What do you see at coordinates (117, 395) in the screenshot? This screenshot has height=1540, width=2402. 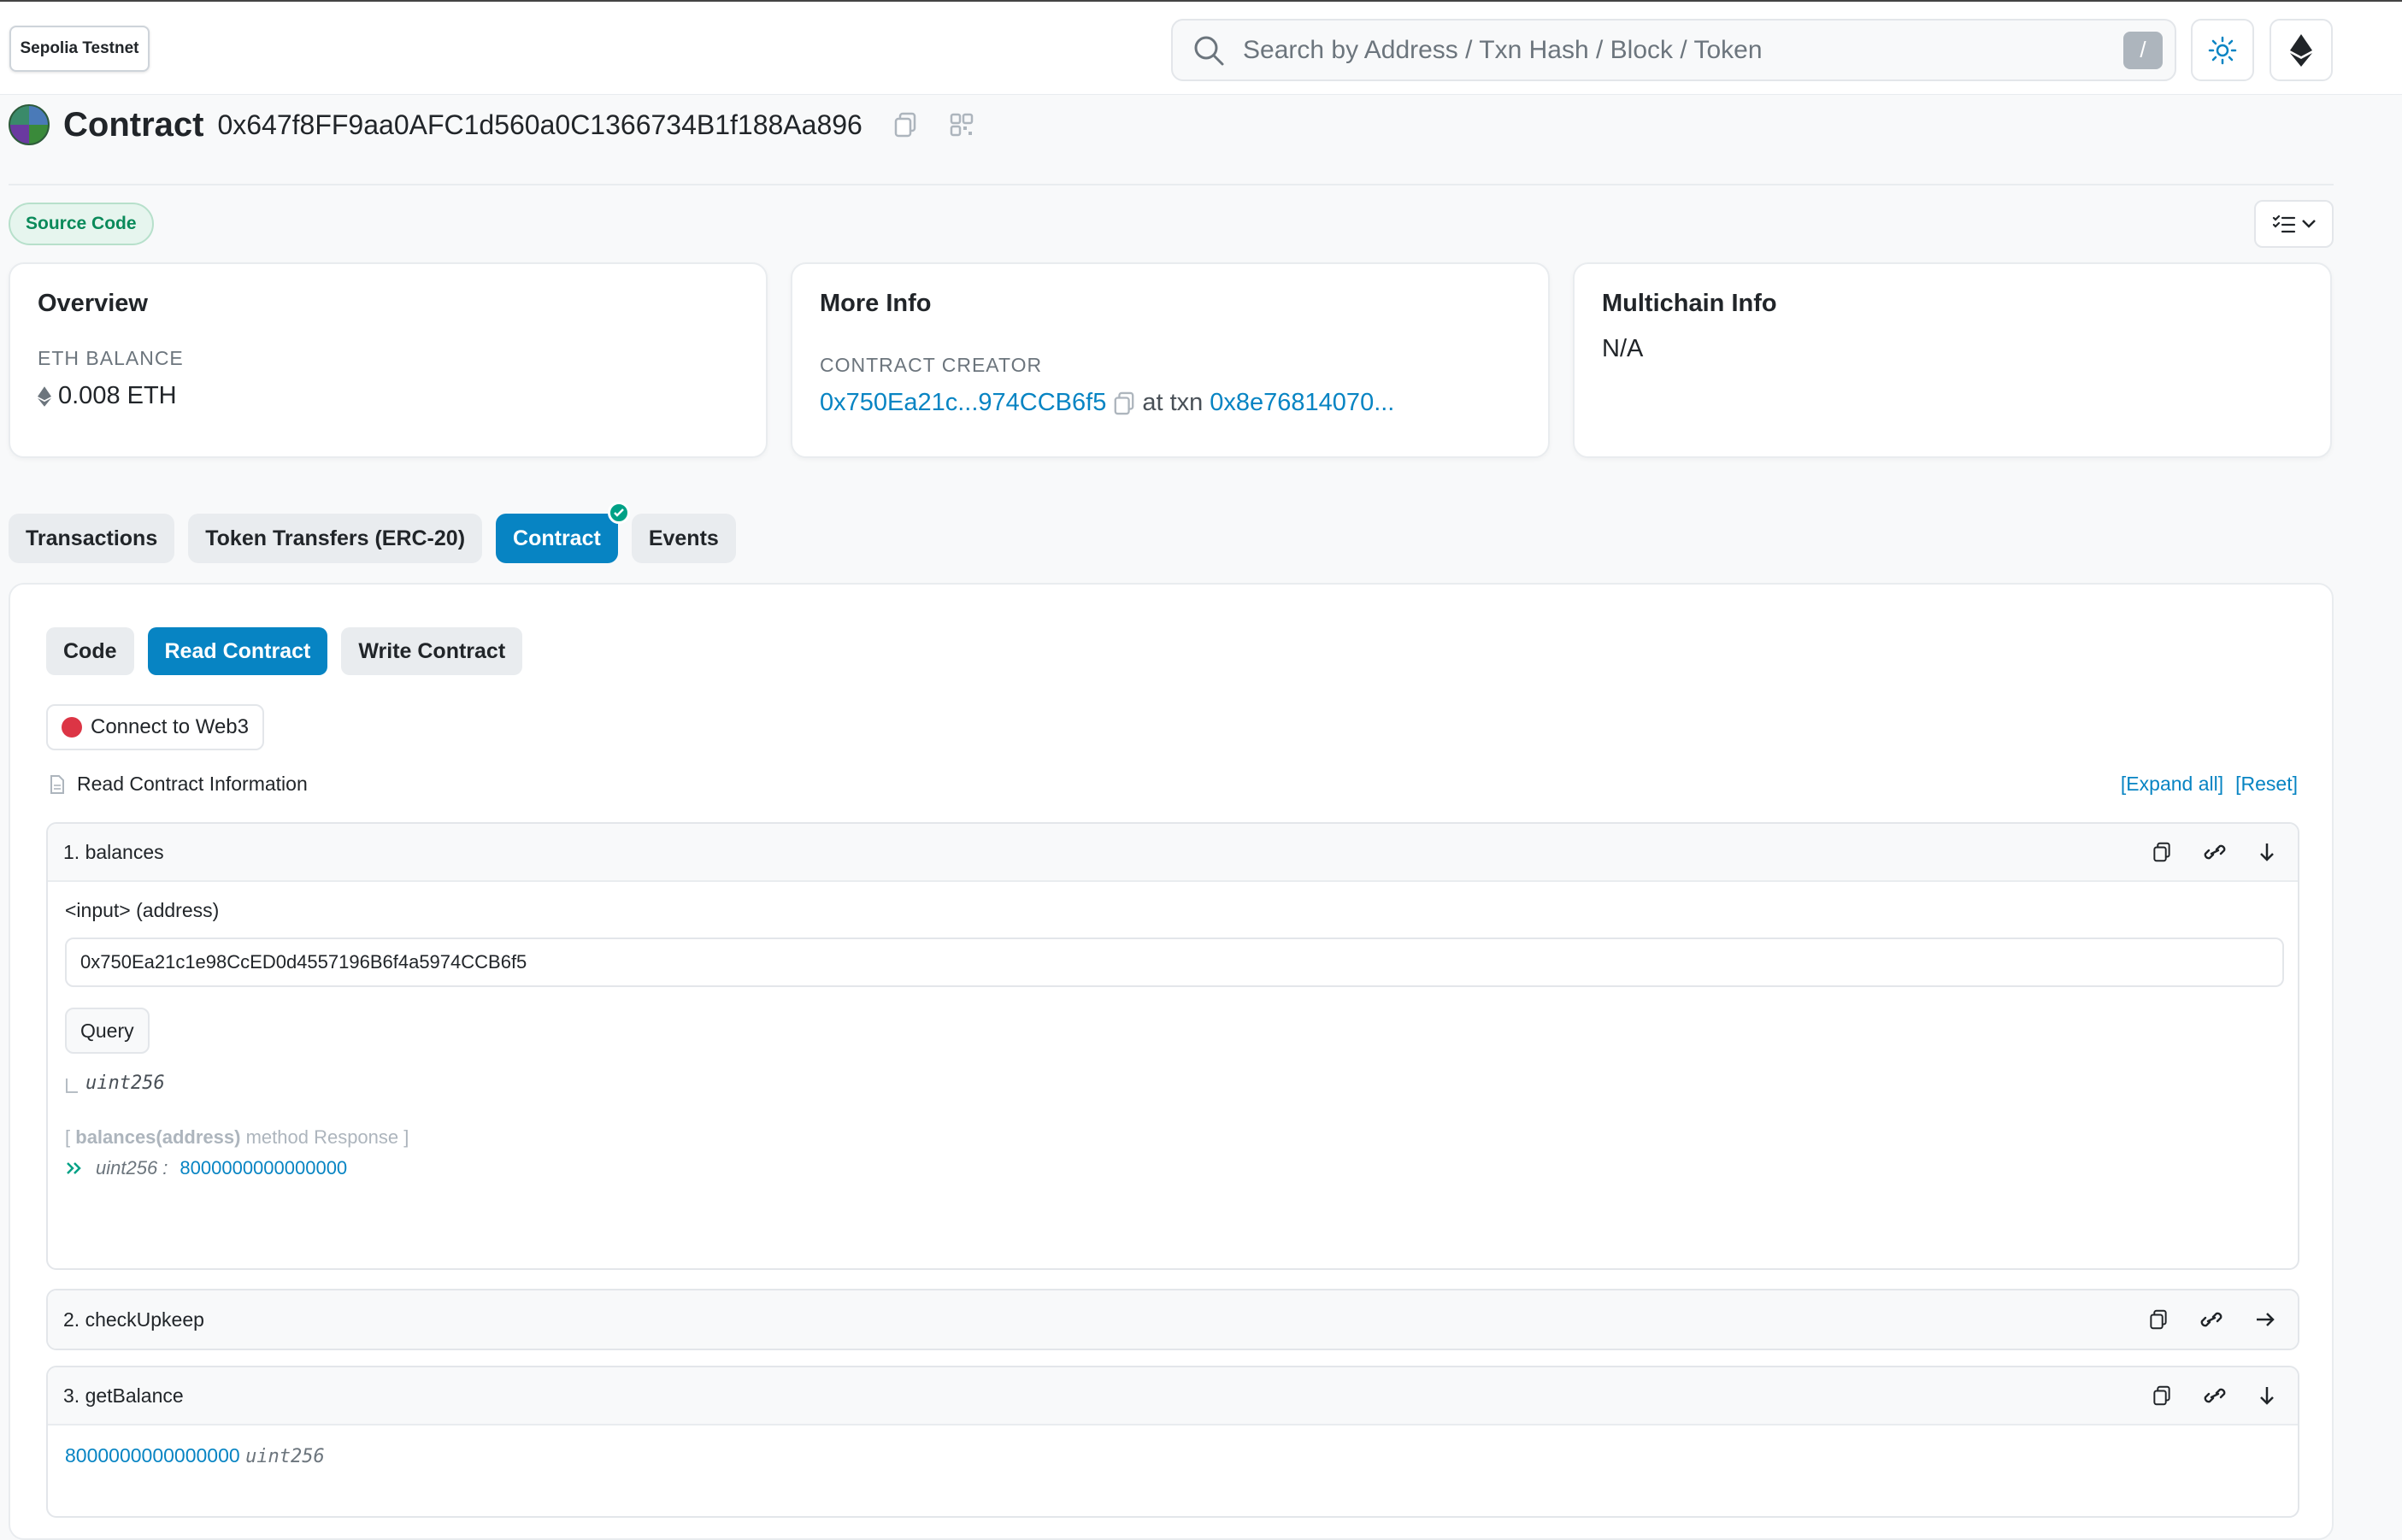 I see `eth-balance-value: 0.008 ETH` at bounding box center [117, 395].